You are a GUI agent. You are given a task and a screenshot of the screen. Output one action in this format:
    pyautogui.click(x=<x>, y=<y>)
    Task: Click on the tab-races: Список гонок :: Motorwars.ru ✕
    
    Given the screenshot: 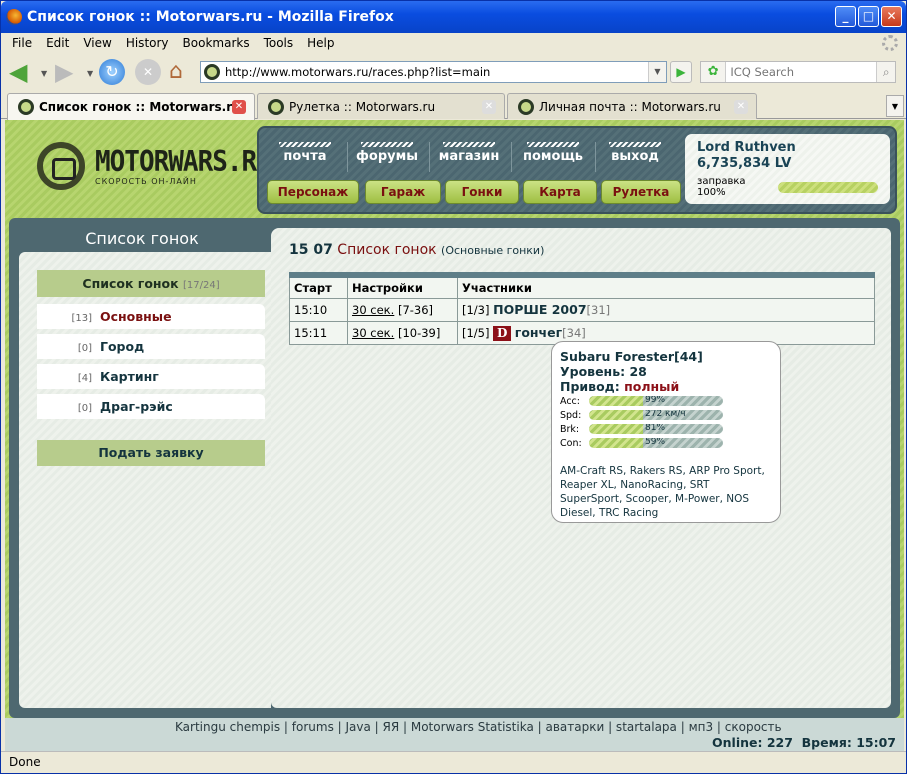 What is the action you would take?
    pyautogui.click(x=131, y=106)
    